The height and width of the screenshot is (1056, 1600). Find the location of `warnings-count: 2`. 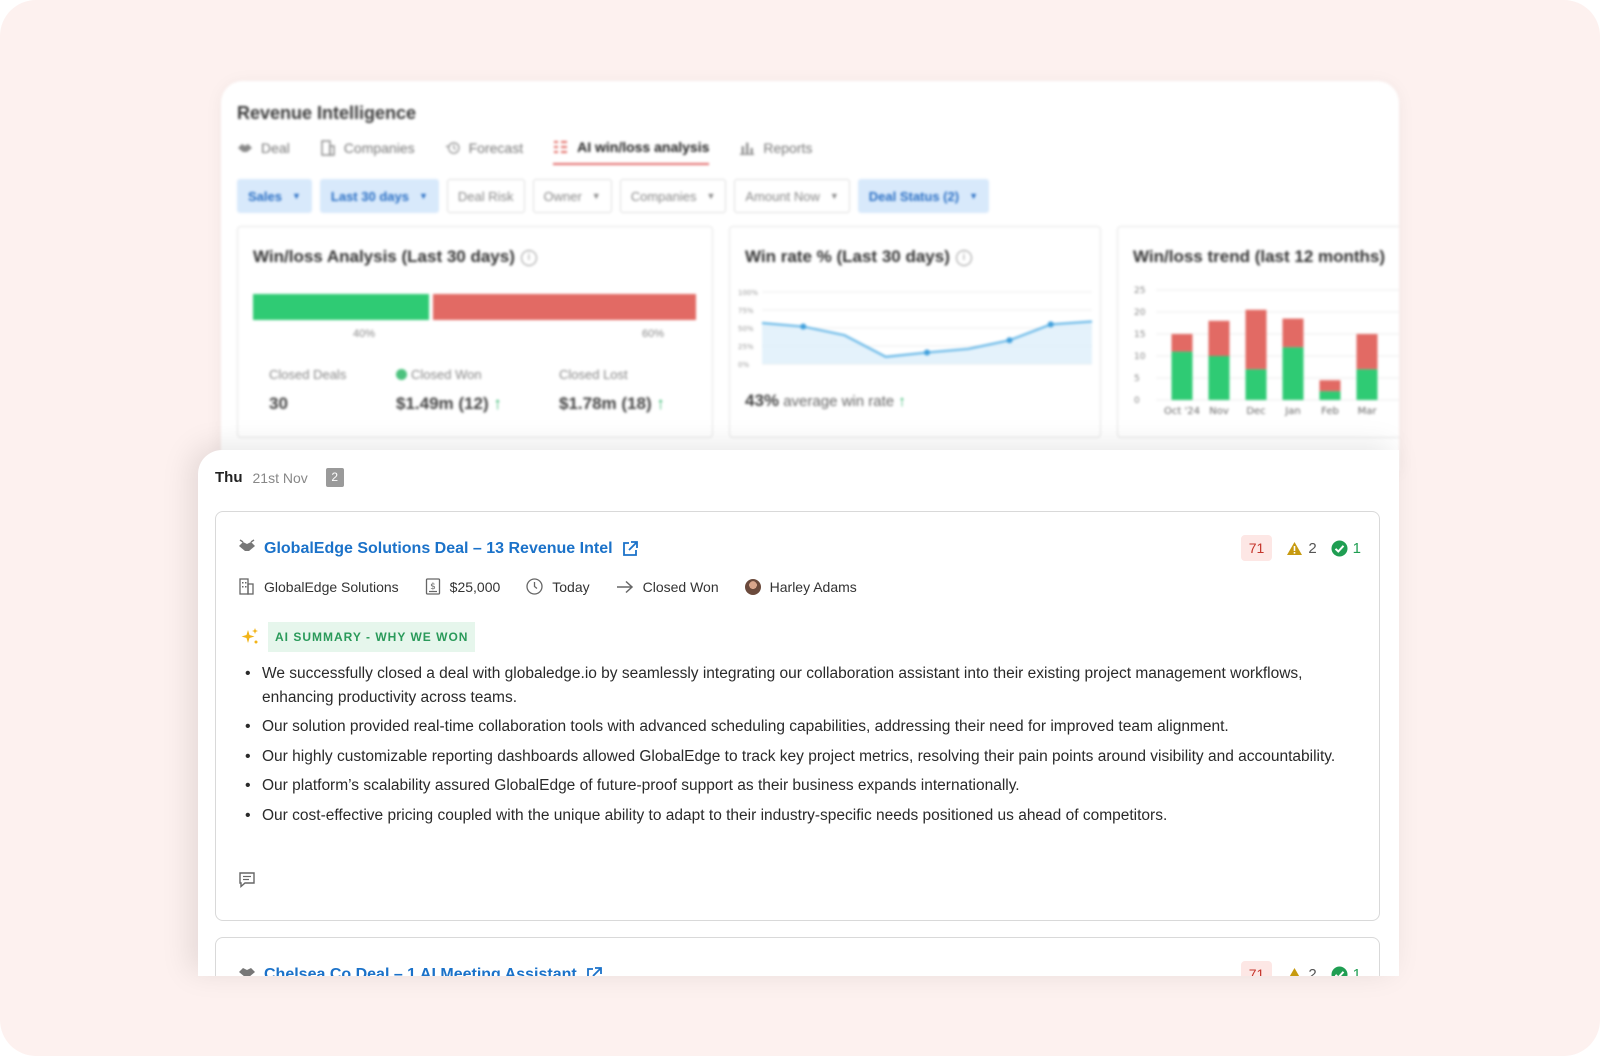

warnings-count: 2 is located at coordinates (1312, 971).